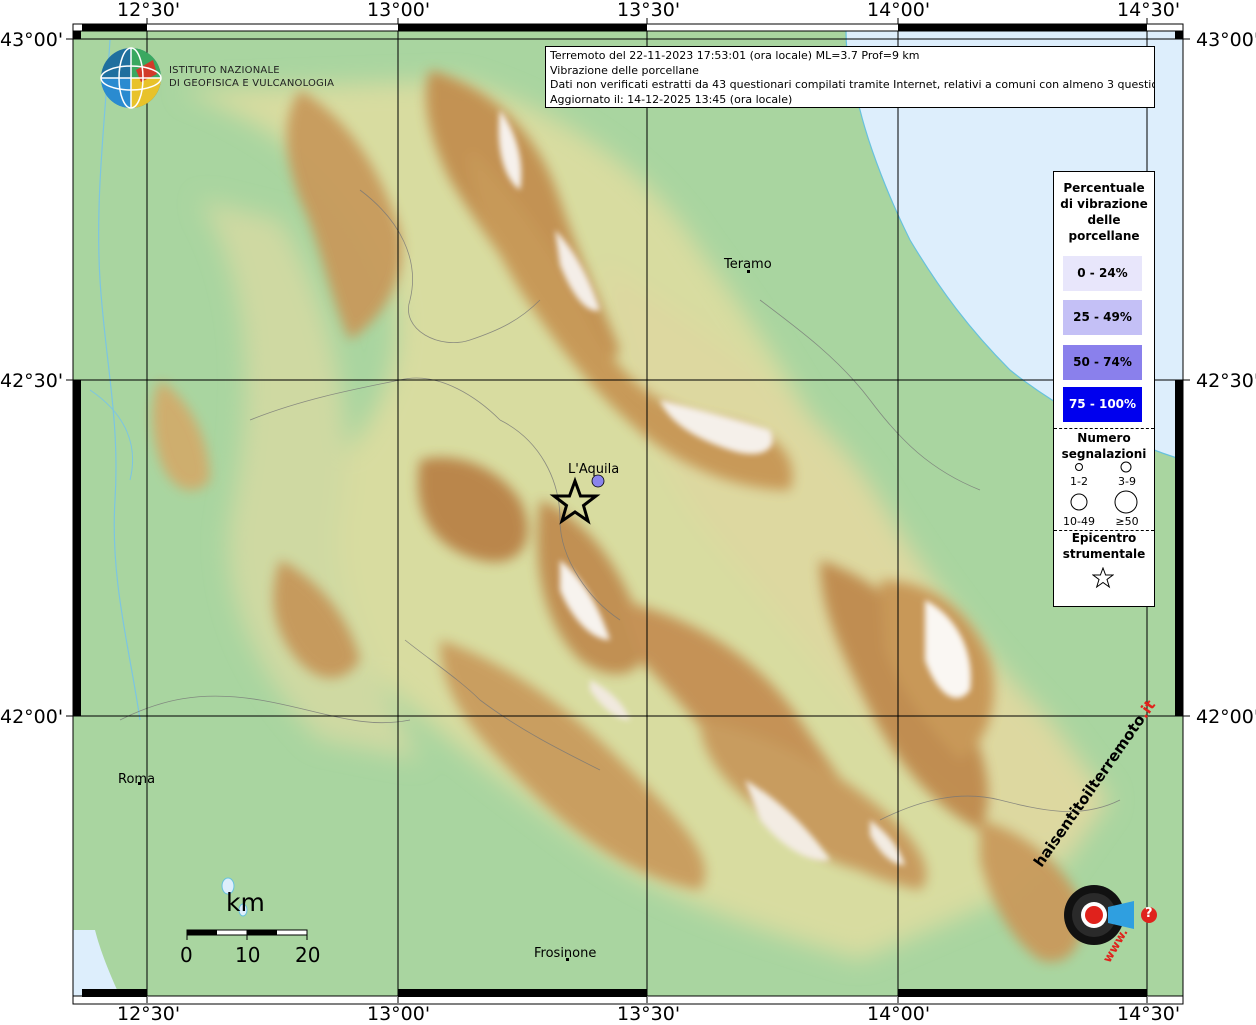 The image size is (1256, 1025). I want to click on city-label-roma: Roma, so click(137, 779).